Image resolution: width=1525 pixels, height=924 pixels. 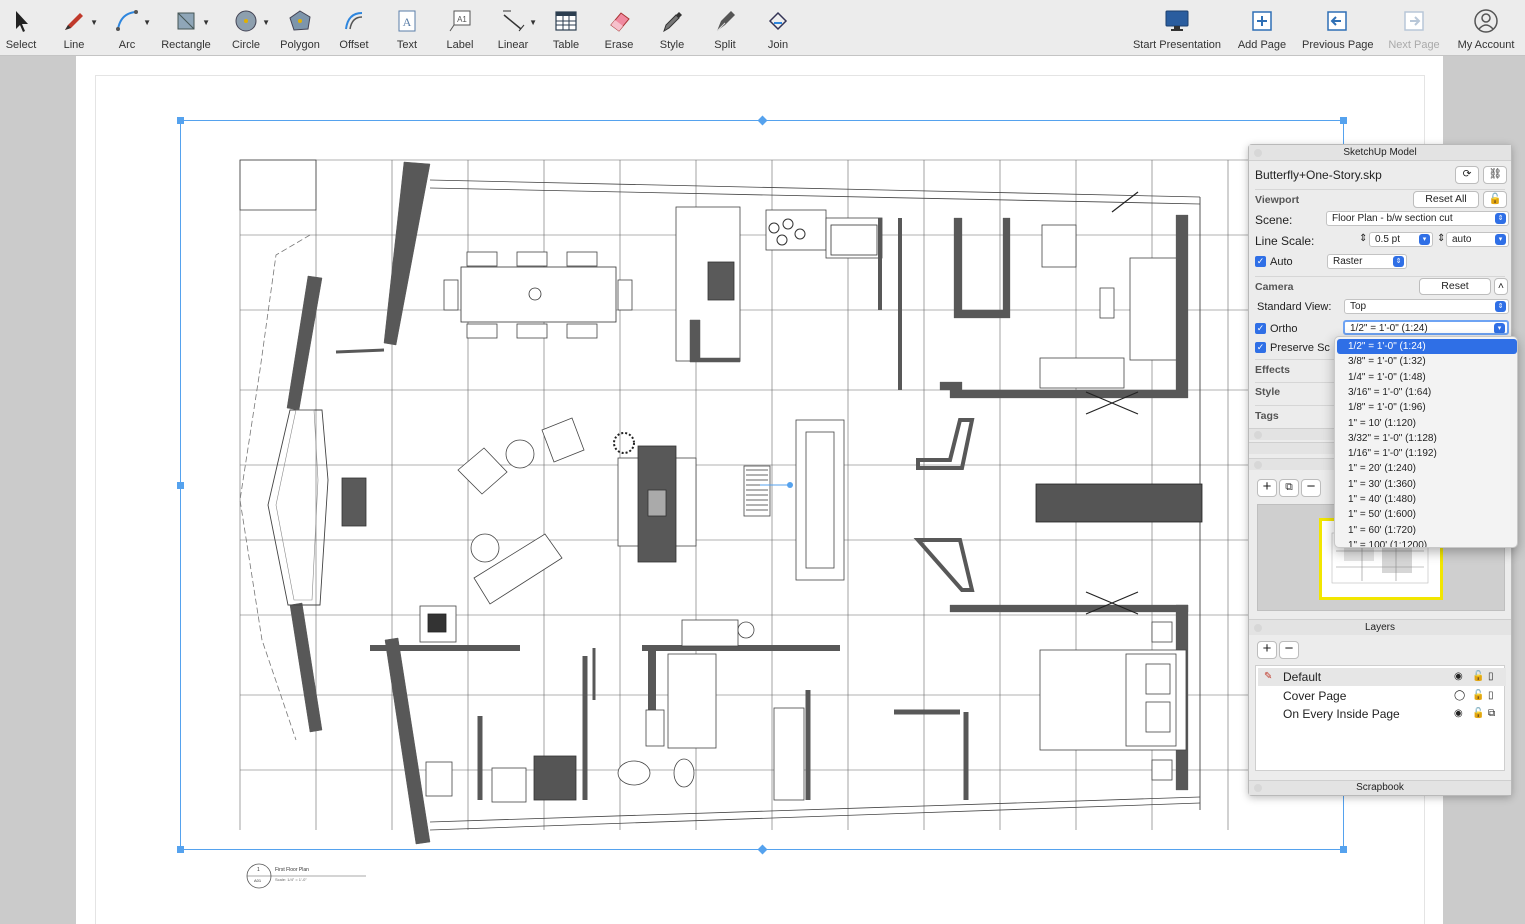 What do you see at coordinates (1495, 199) in the screenshot?
I see `lock-viewport-button: 🔓` at bounding box center [1495, 199].